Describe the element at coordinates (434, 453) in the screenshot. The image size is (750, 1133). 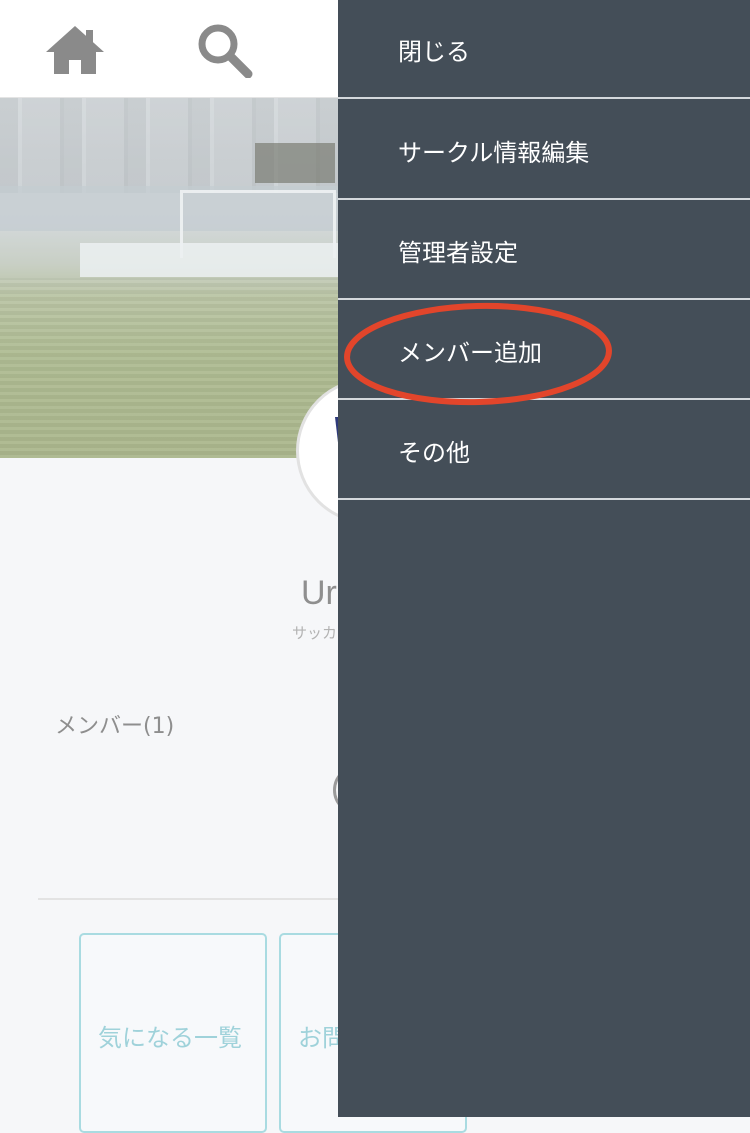
I see `menu-item-label: その他` at that location.